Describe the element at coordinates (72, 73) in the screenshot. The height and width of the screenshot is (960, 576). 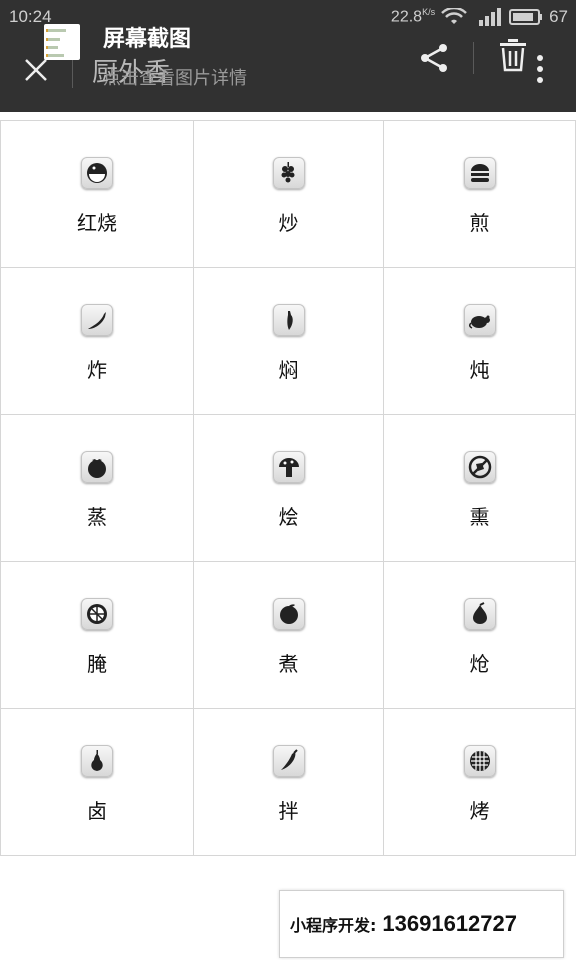
I see `header-divider` at that location.